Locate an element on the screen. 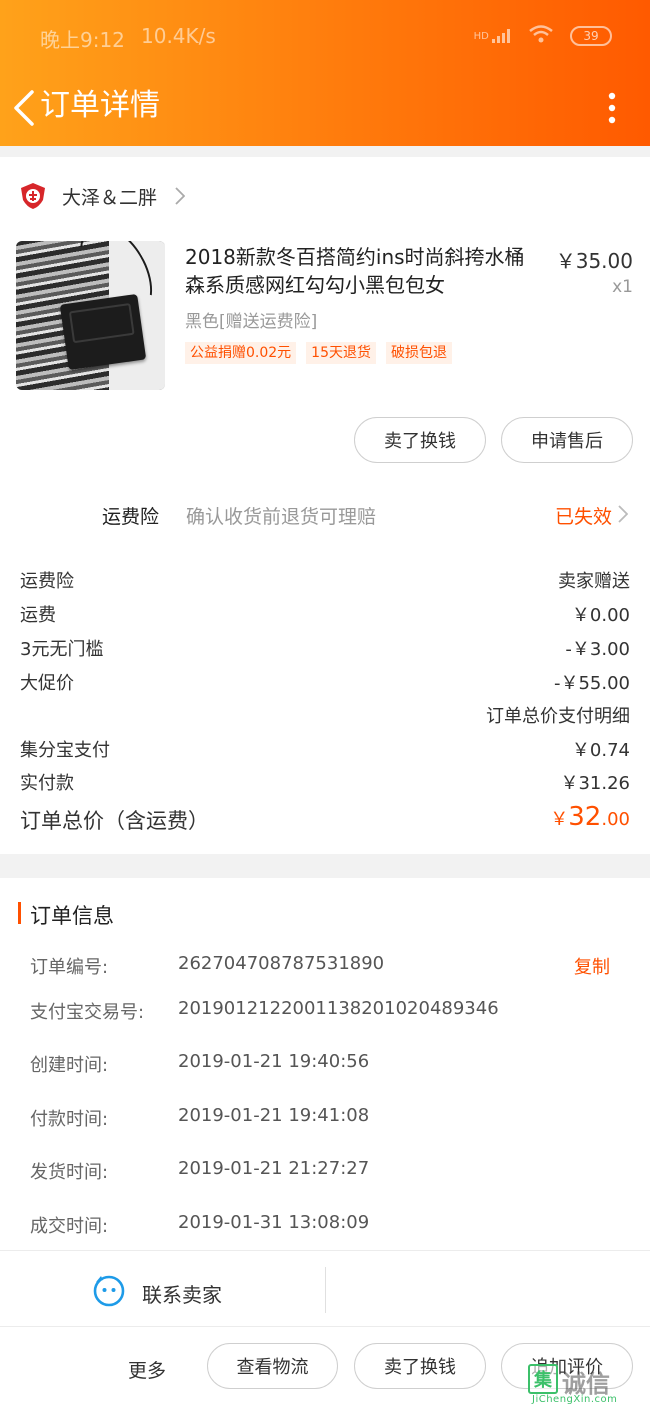 This screenshot has width=650, height=1408. info-label: 支付宝交易号: is located at coordinates (87, 1012).